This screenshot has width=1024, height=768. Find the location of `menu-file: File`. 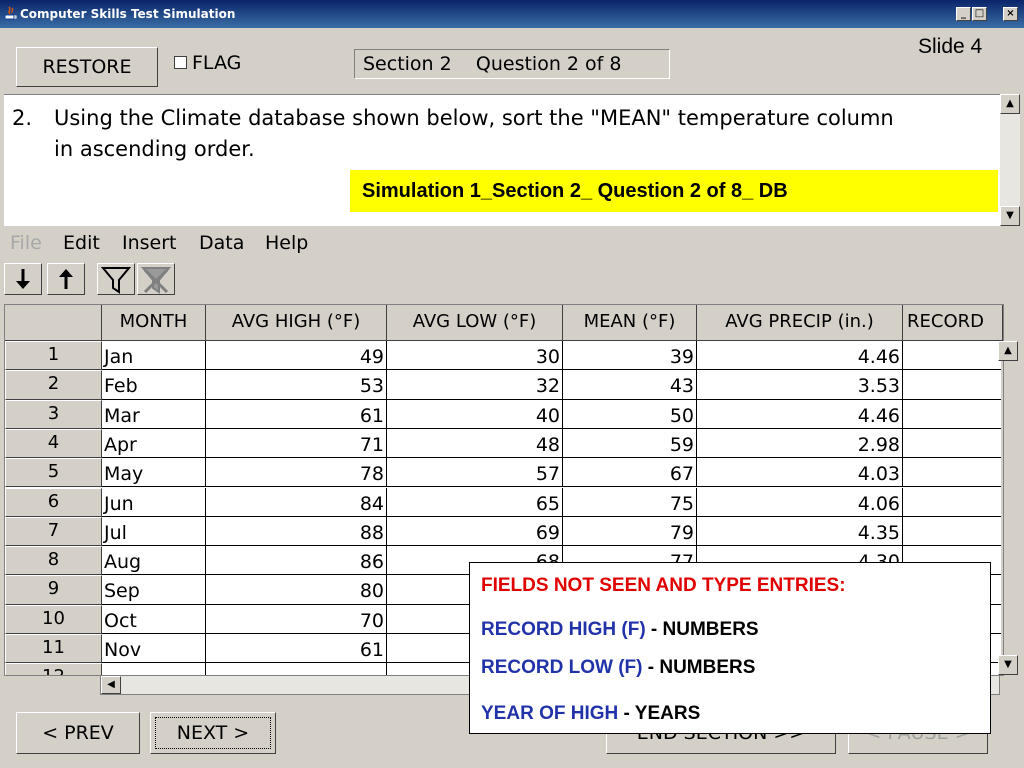

menu-file: File is located at coordinates (26, 243).